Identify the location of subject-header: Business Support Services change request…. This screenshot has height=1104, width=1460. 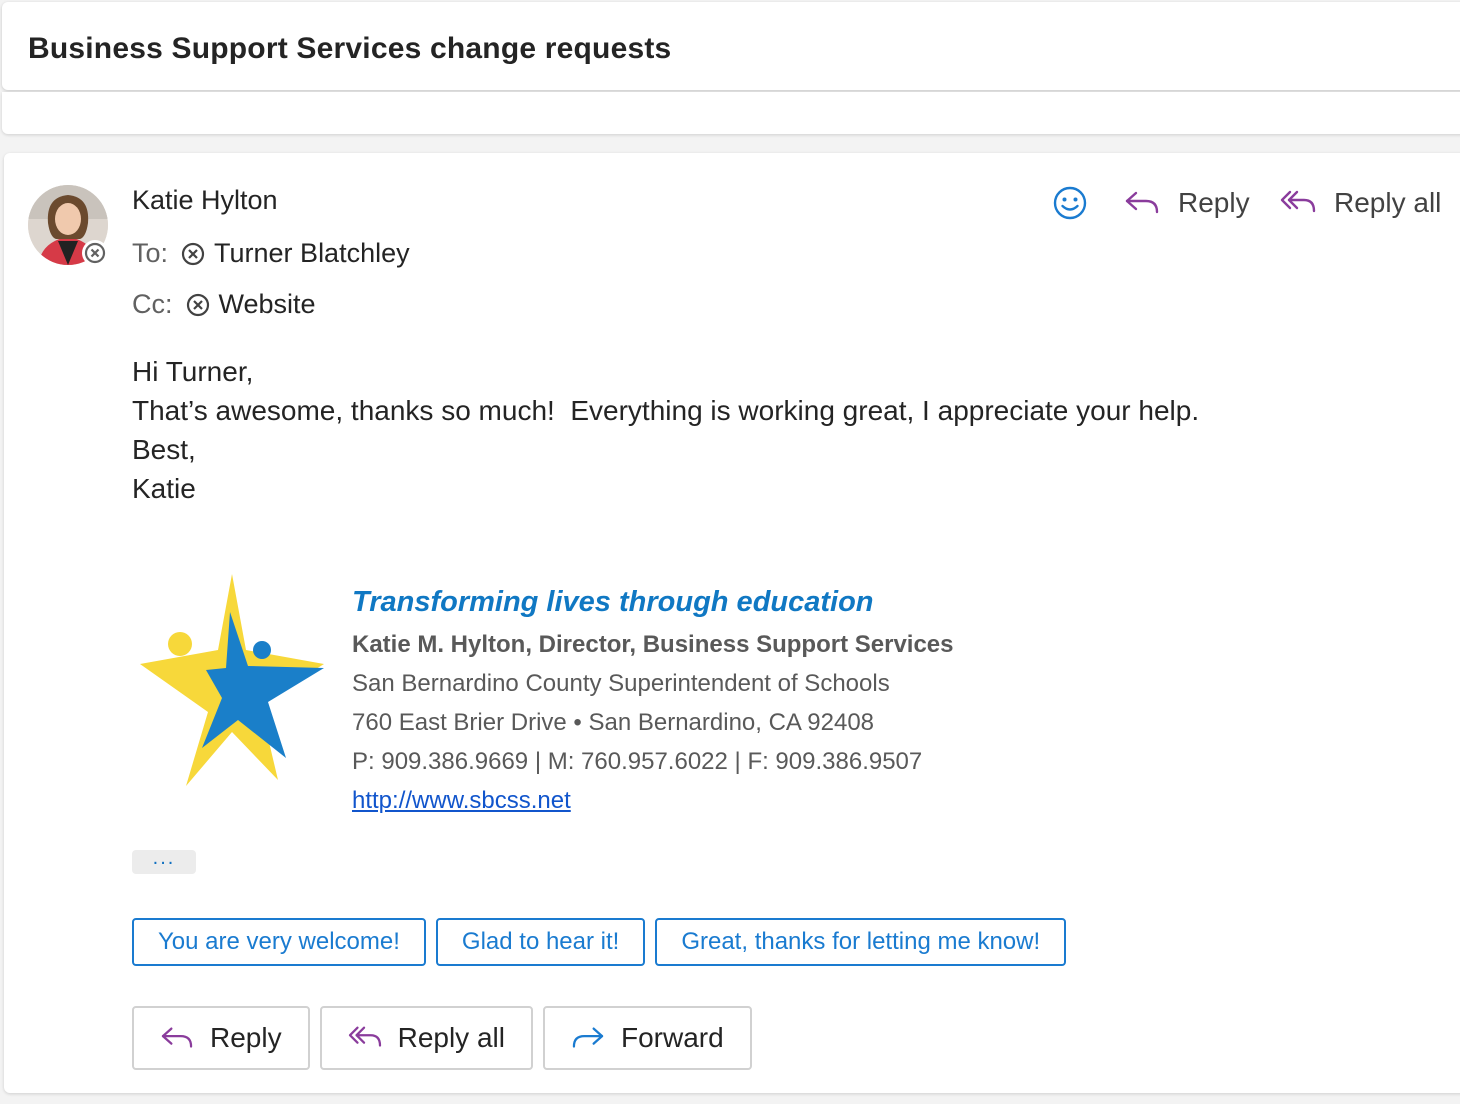
(731, 46).